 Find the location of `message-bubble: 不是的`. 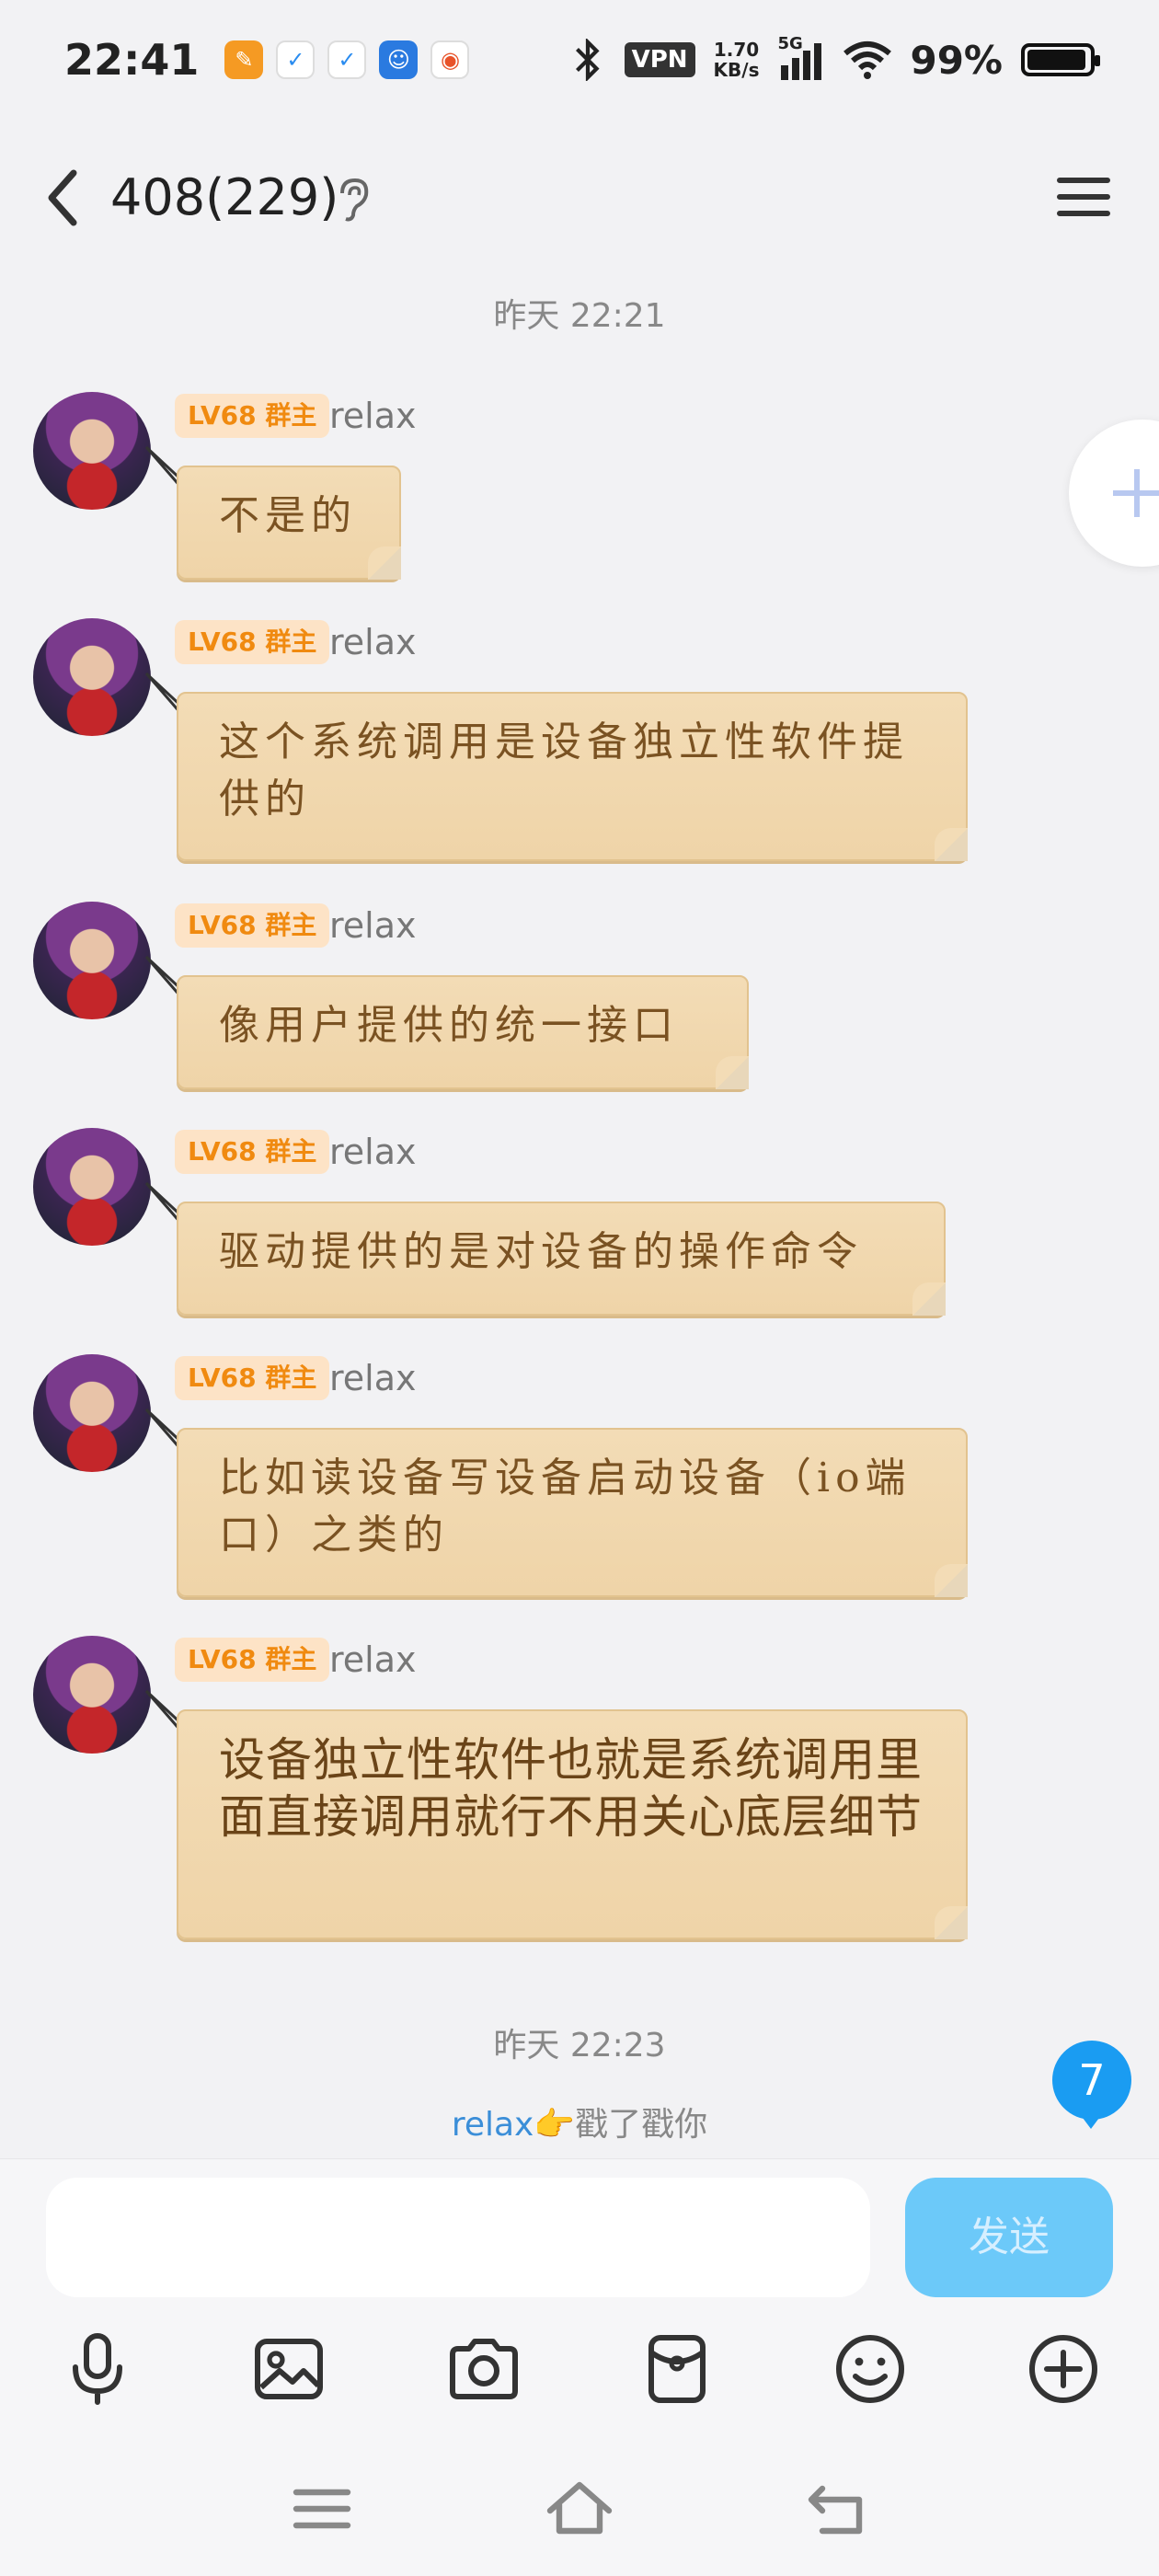

message-bubble: 不是的 is located at coordinates (289, 523).